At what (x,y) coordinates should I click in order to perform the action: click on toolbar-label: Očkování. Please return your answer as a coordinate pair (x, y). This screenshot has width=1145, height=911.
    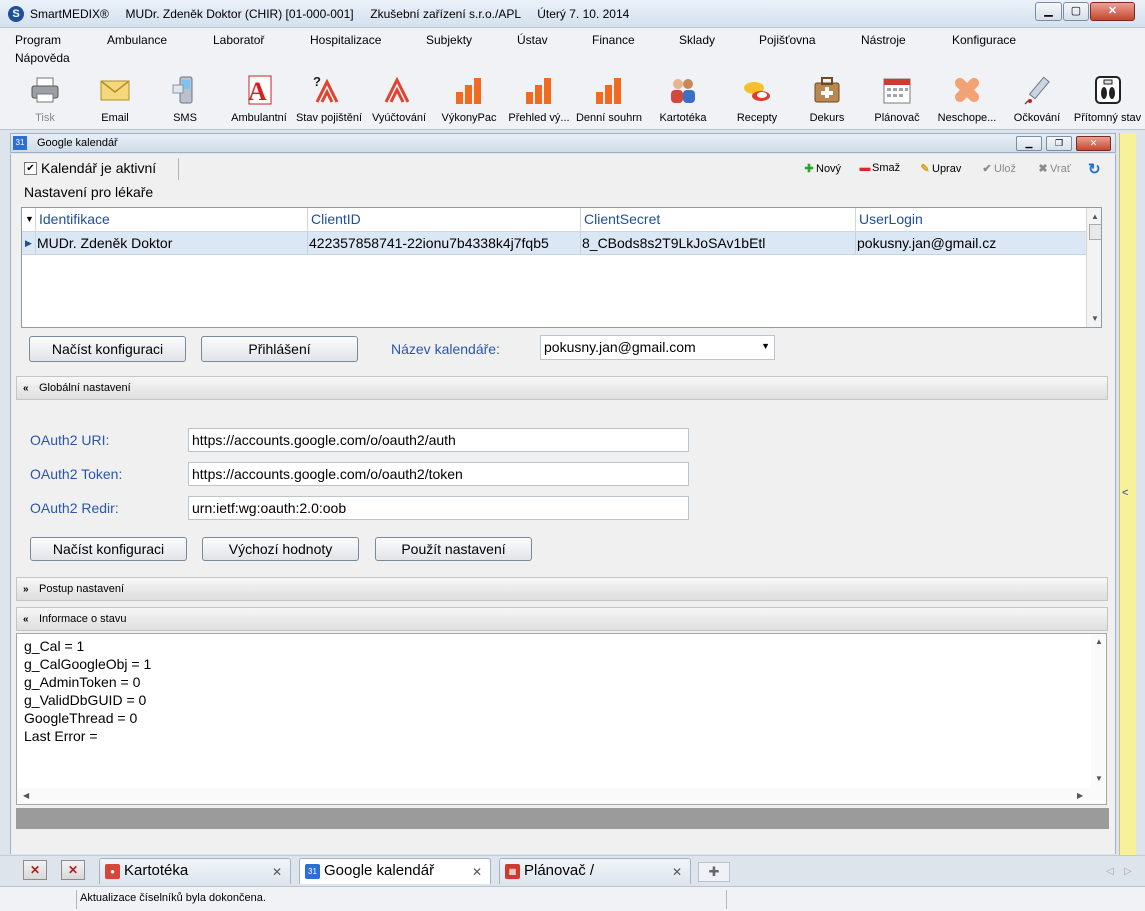
    Looking at the image, I should click on (1037, 118).